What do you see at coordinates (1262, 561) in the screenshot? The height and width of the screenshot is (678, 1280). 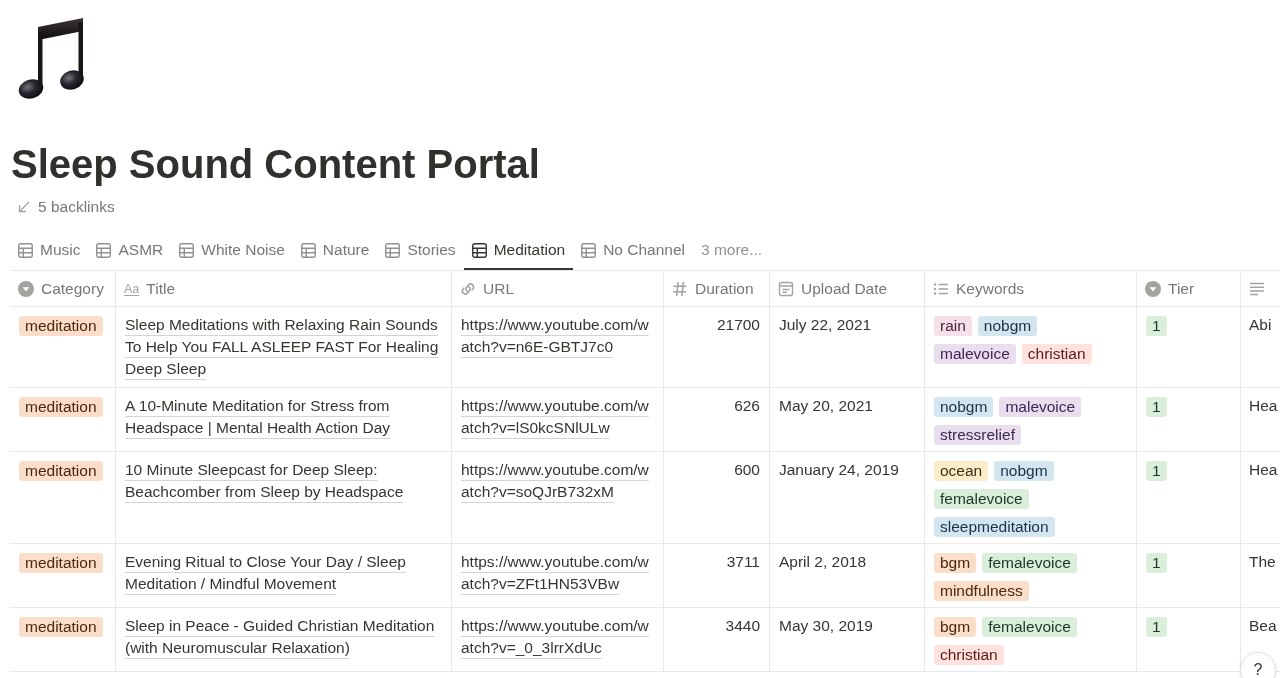 I see `cell-text: The` at bounding box center [1262, 561].